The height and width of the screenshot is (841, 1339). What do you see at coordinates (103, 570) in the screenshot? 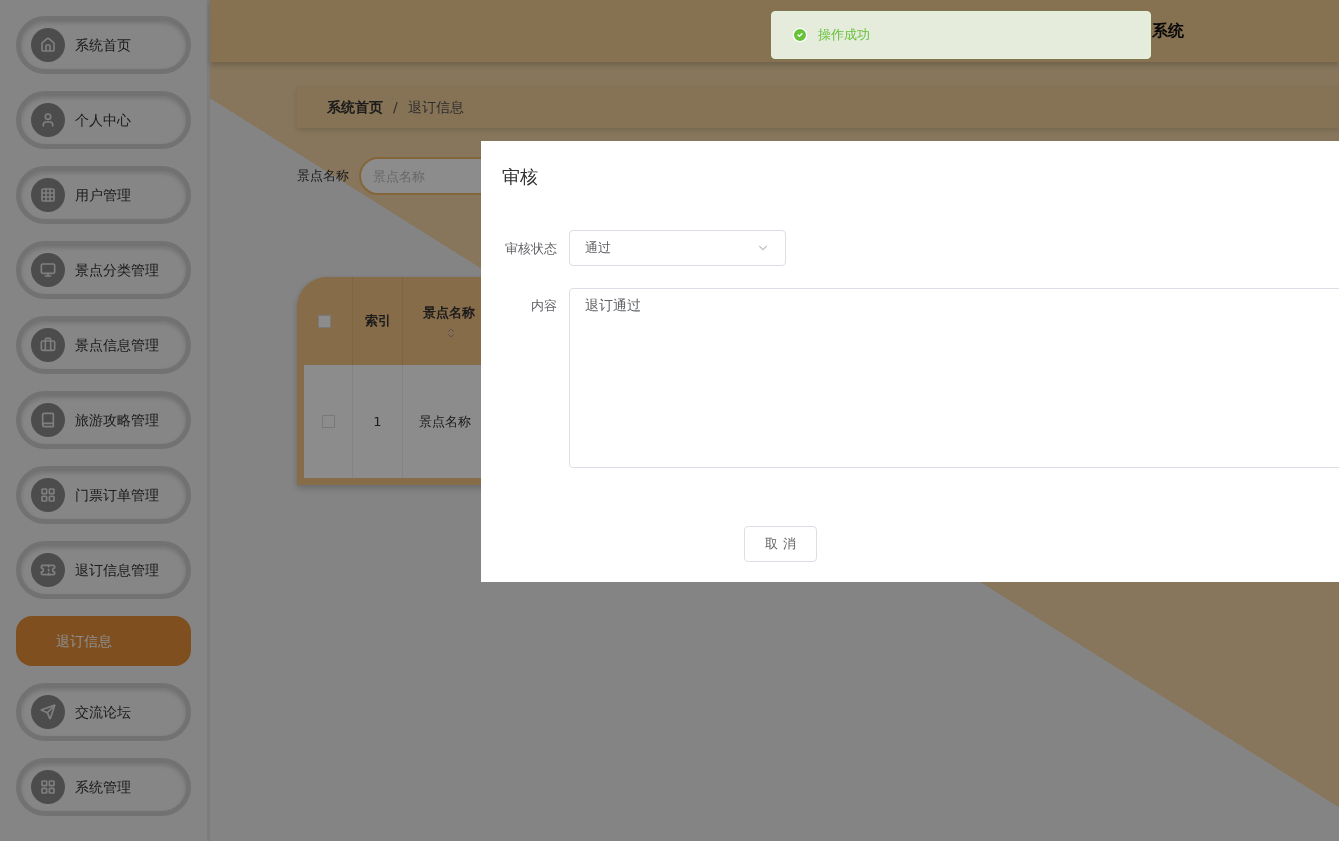
I see `menu-item: 退订信息管理` at bounding box center [103, 570].